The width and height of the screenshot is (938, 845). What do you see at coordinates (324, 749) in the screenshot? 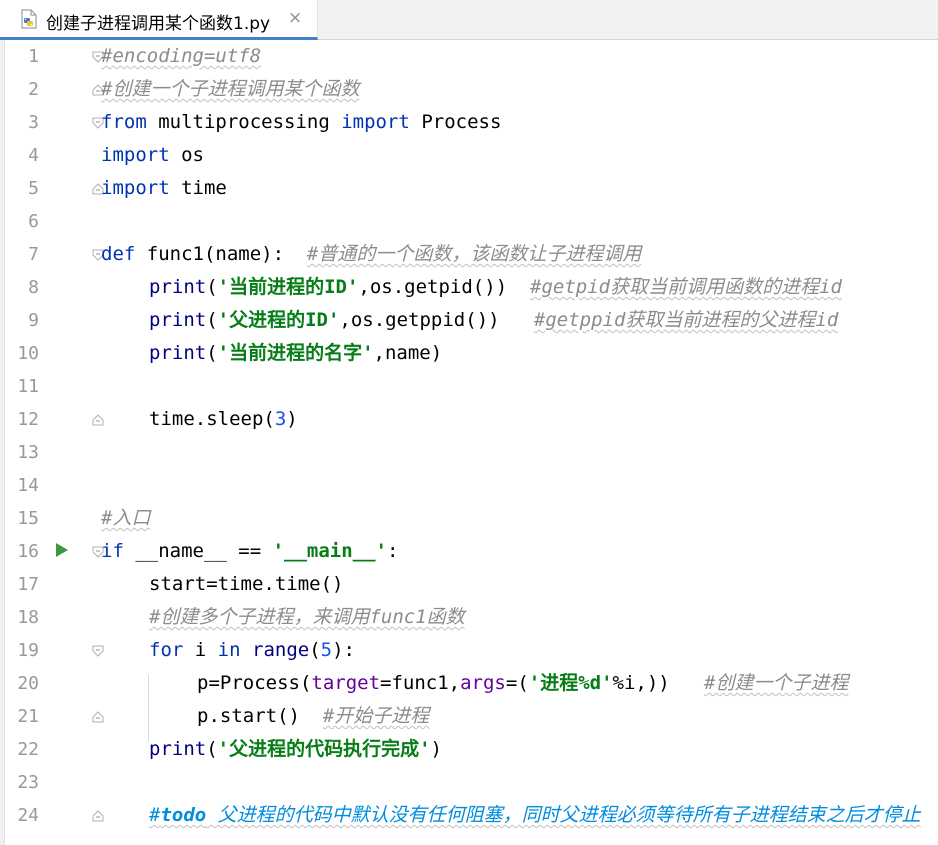
I see `string: '父进程的代码执行完成'` at bounding box center [324, 749].